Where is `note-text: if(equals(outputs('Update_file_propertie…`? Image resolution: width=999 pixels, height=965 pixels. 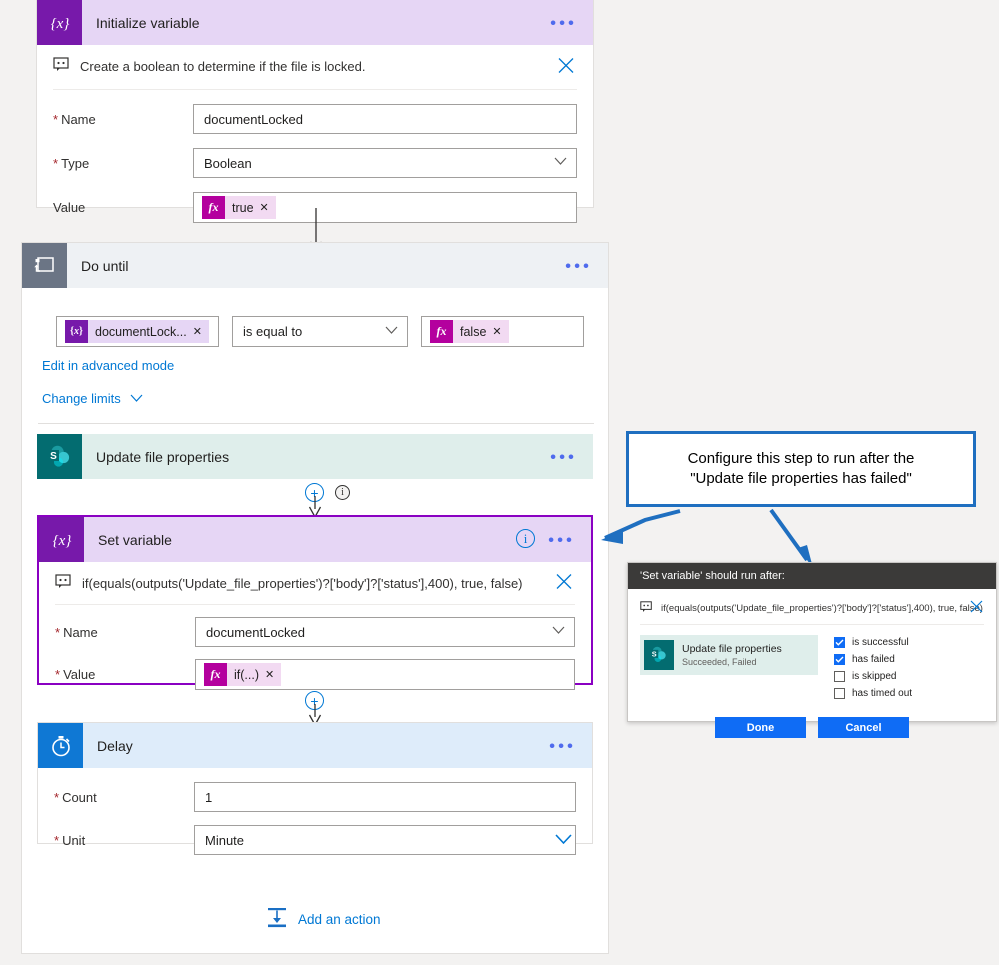
note-text: if(equals(outputs('Update_file_propertie… is located at coordinates (302, 583).